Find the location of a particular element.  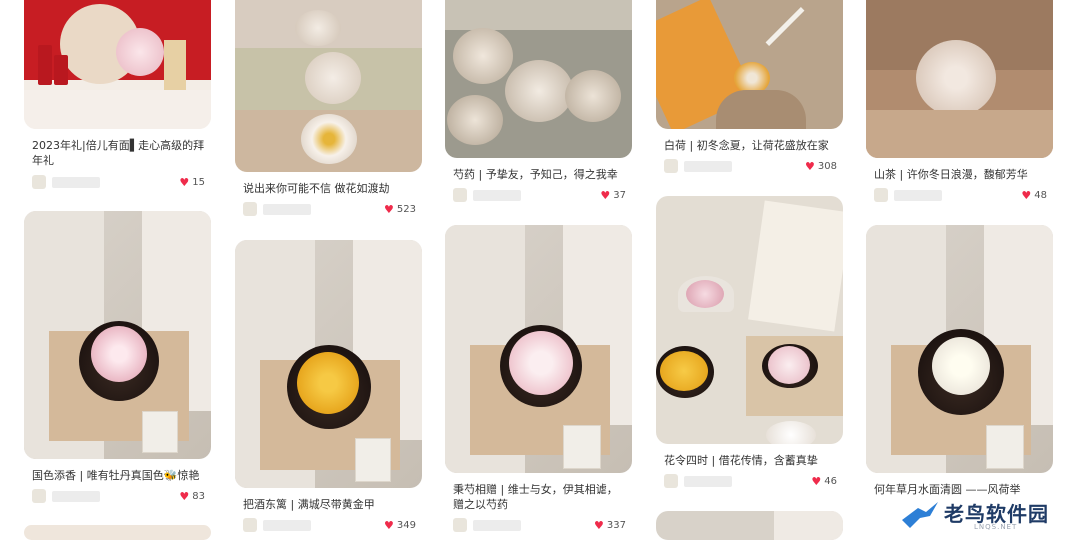

post-card: 2023年礼|倍儿有面▌走心高级的拜年礼 ♥ 15 is located at coordinates (117, 94).